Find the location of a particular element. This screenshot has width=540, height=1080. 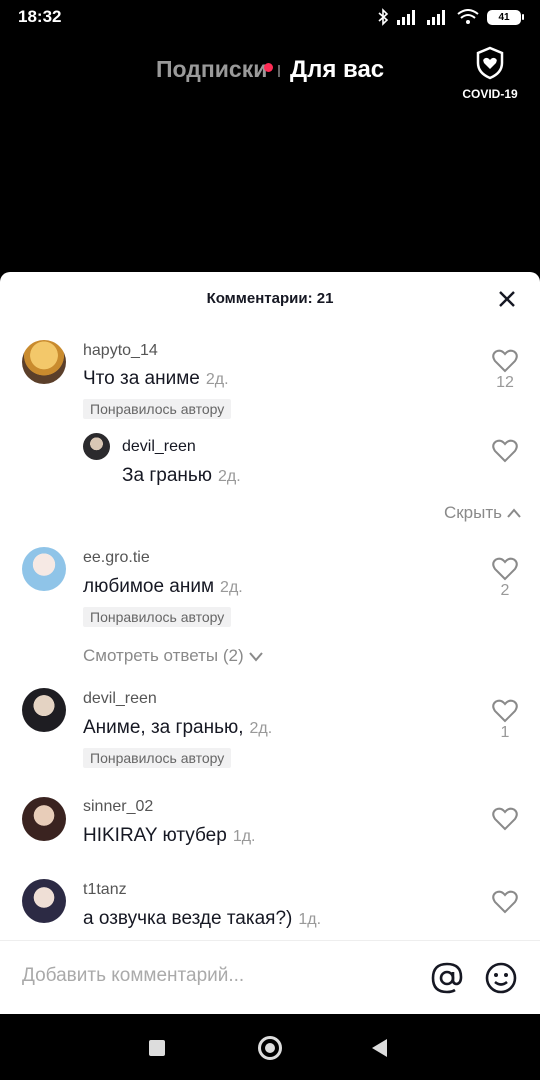

like-count: 1 is located at coordinates (505, 732).